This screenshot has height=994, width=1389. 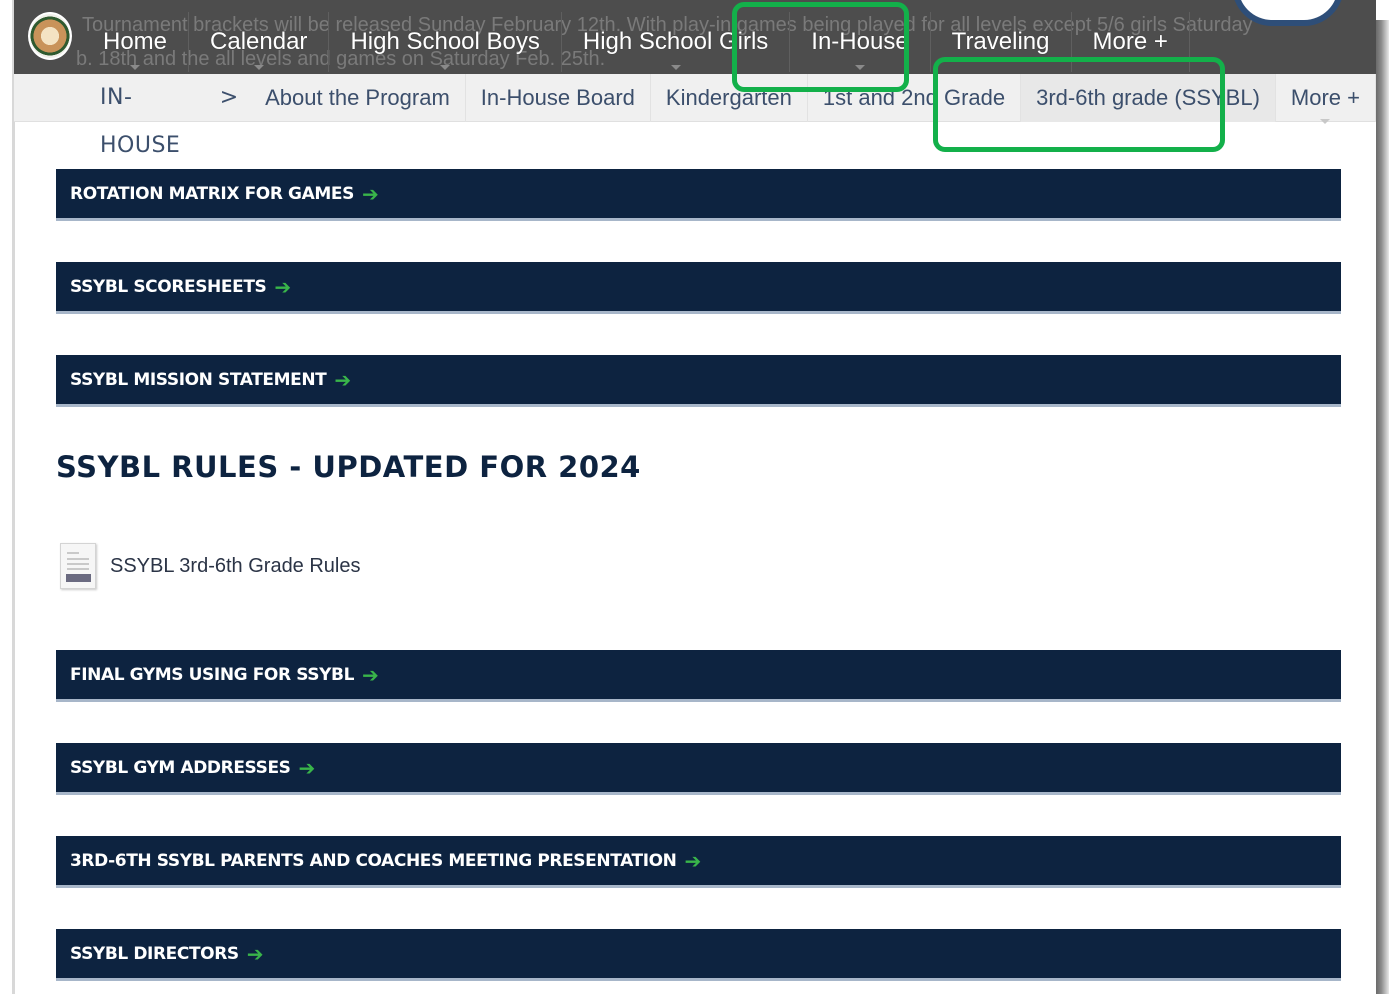 I want to click on document-icon, so click(x=78, y=566).